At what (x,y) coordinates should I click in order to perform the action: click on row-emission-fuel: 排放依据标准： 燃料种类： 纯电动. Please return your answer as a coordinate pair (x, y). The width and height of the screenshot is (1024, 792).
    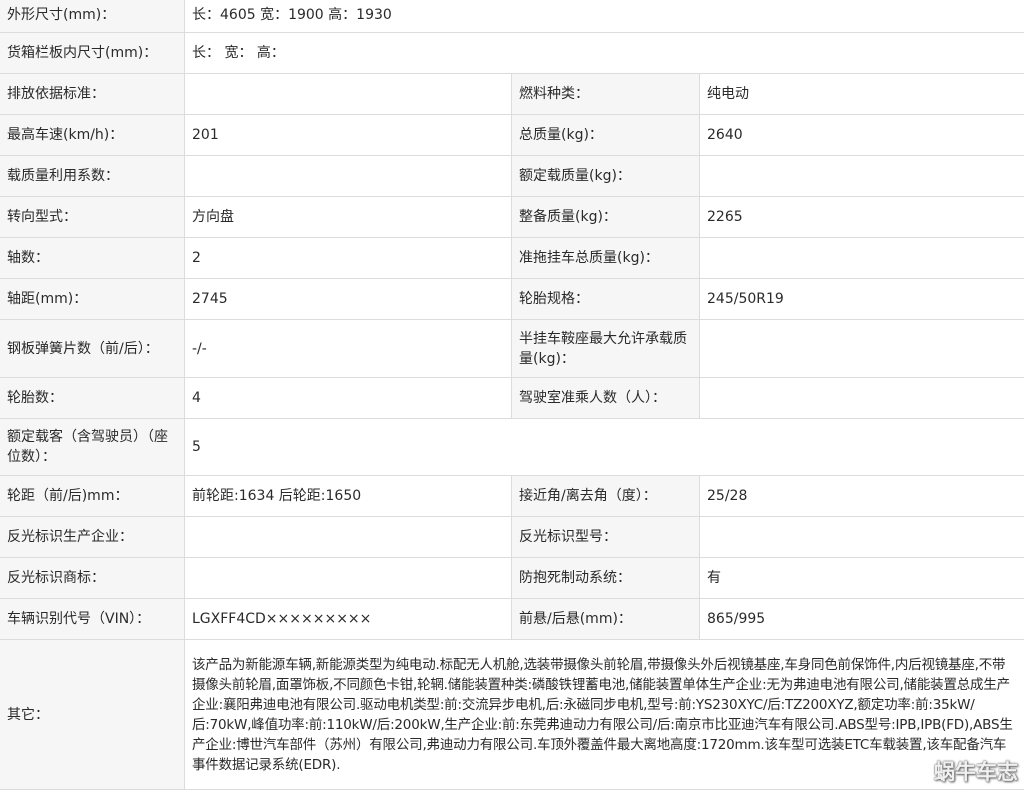
    Looking at the image, I should click on (512, 94).